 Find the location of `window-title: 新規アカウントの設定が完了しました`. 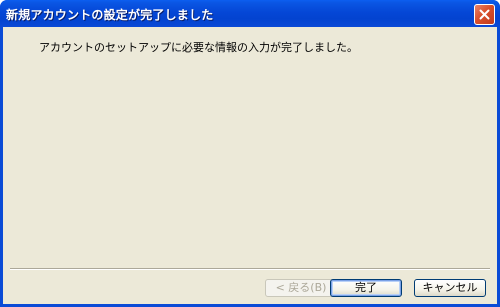

window-title: 新規アカウントの設定が完了しました is located at coordinates (110, 15).